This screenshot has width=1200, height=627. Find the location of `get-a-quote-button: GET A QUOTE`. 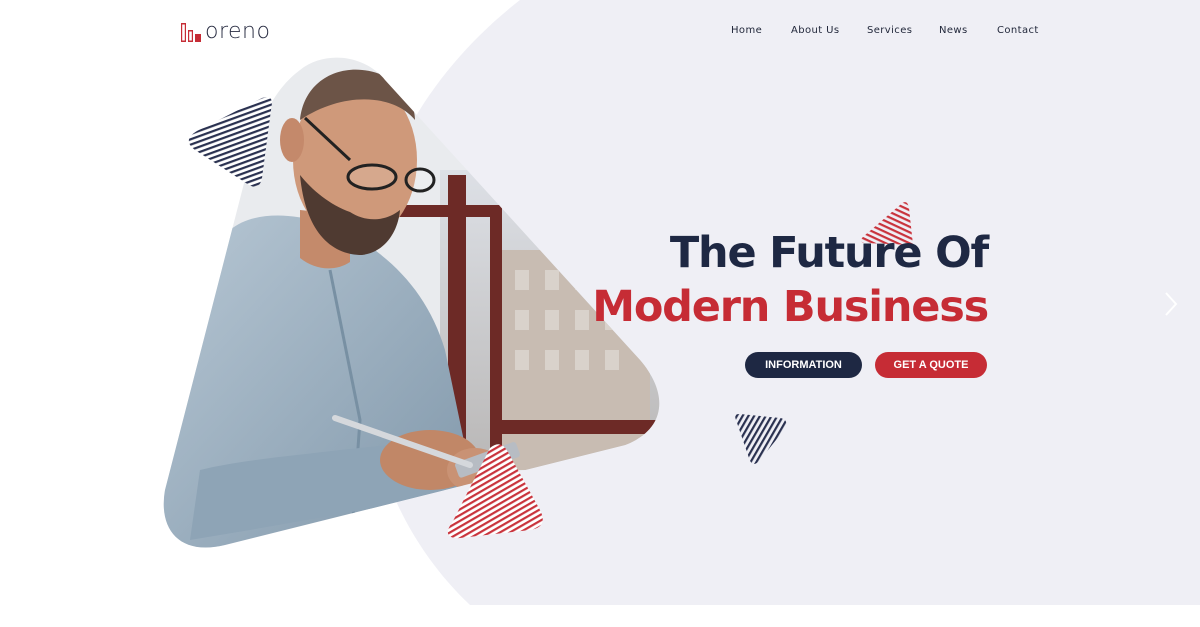

get-a-quote-button: GET A QUOTE is located at coordinates (931, 365).